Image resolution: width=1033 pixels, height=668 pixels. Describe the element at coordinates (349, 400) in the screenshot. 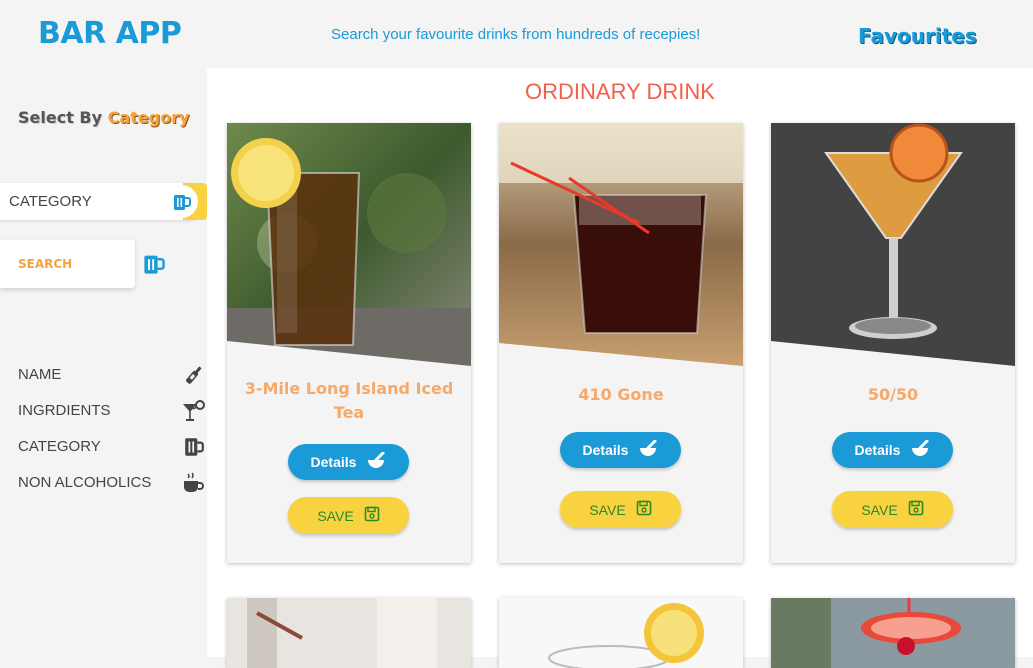

I see `drink-name: 3-Mile Long Island Iced Tea` at that location.